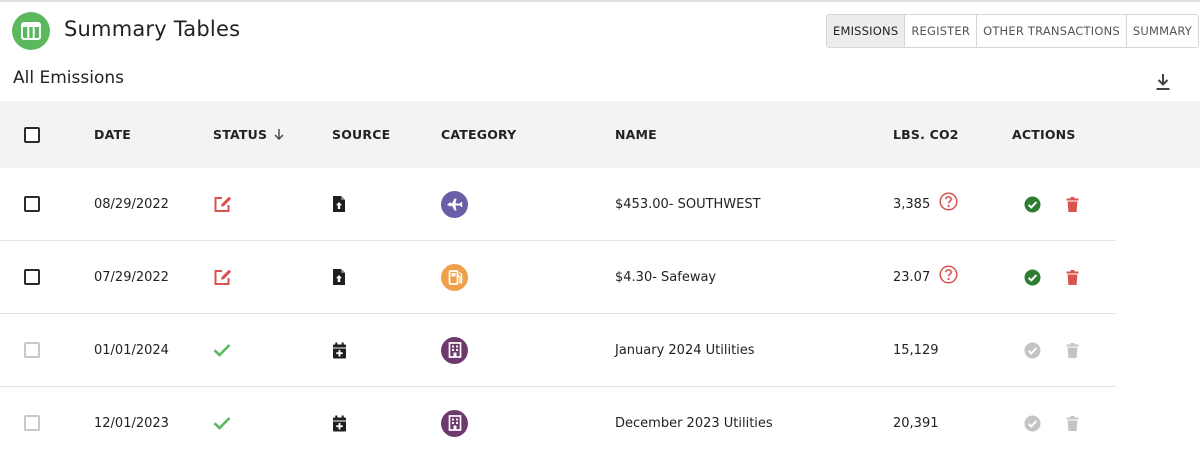 This screenshot has height=455, width=1200. Describe the element at coordinates (1044, 134) in the screenshot. I see `column-actions: ACTIONS` at that location.